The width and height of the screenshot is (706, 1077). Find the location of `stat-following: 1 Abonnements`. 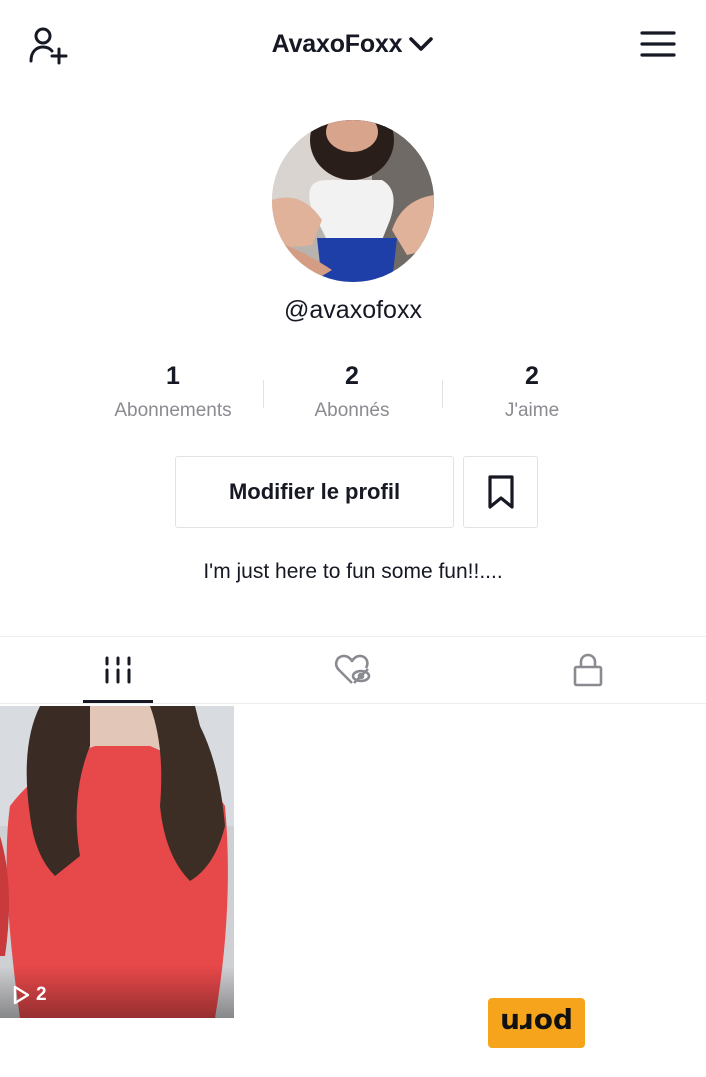

stat-following: 1 Abonnements is located at coordinates (173, 390).